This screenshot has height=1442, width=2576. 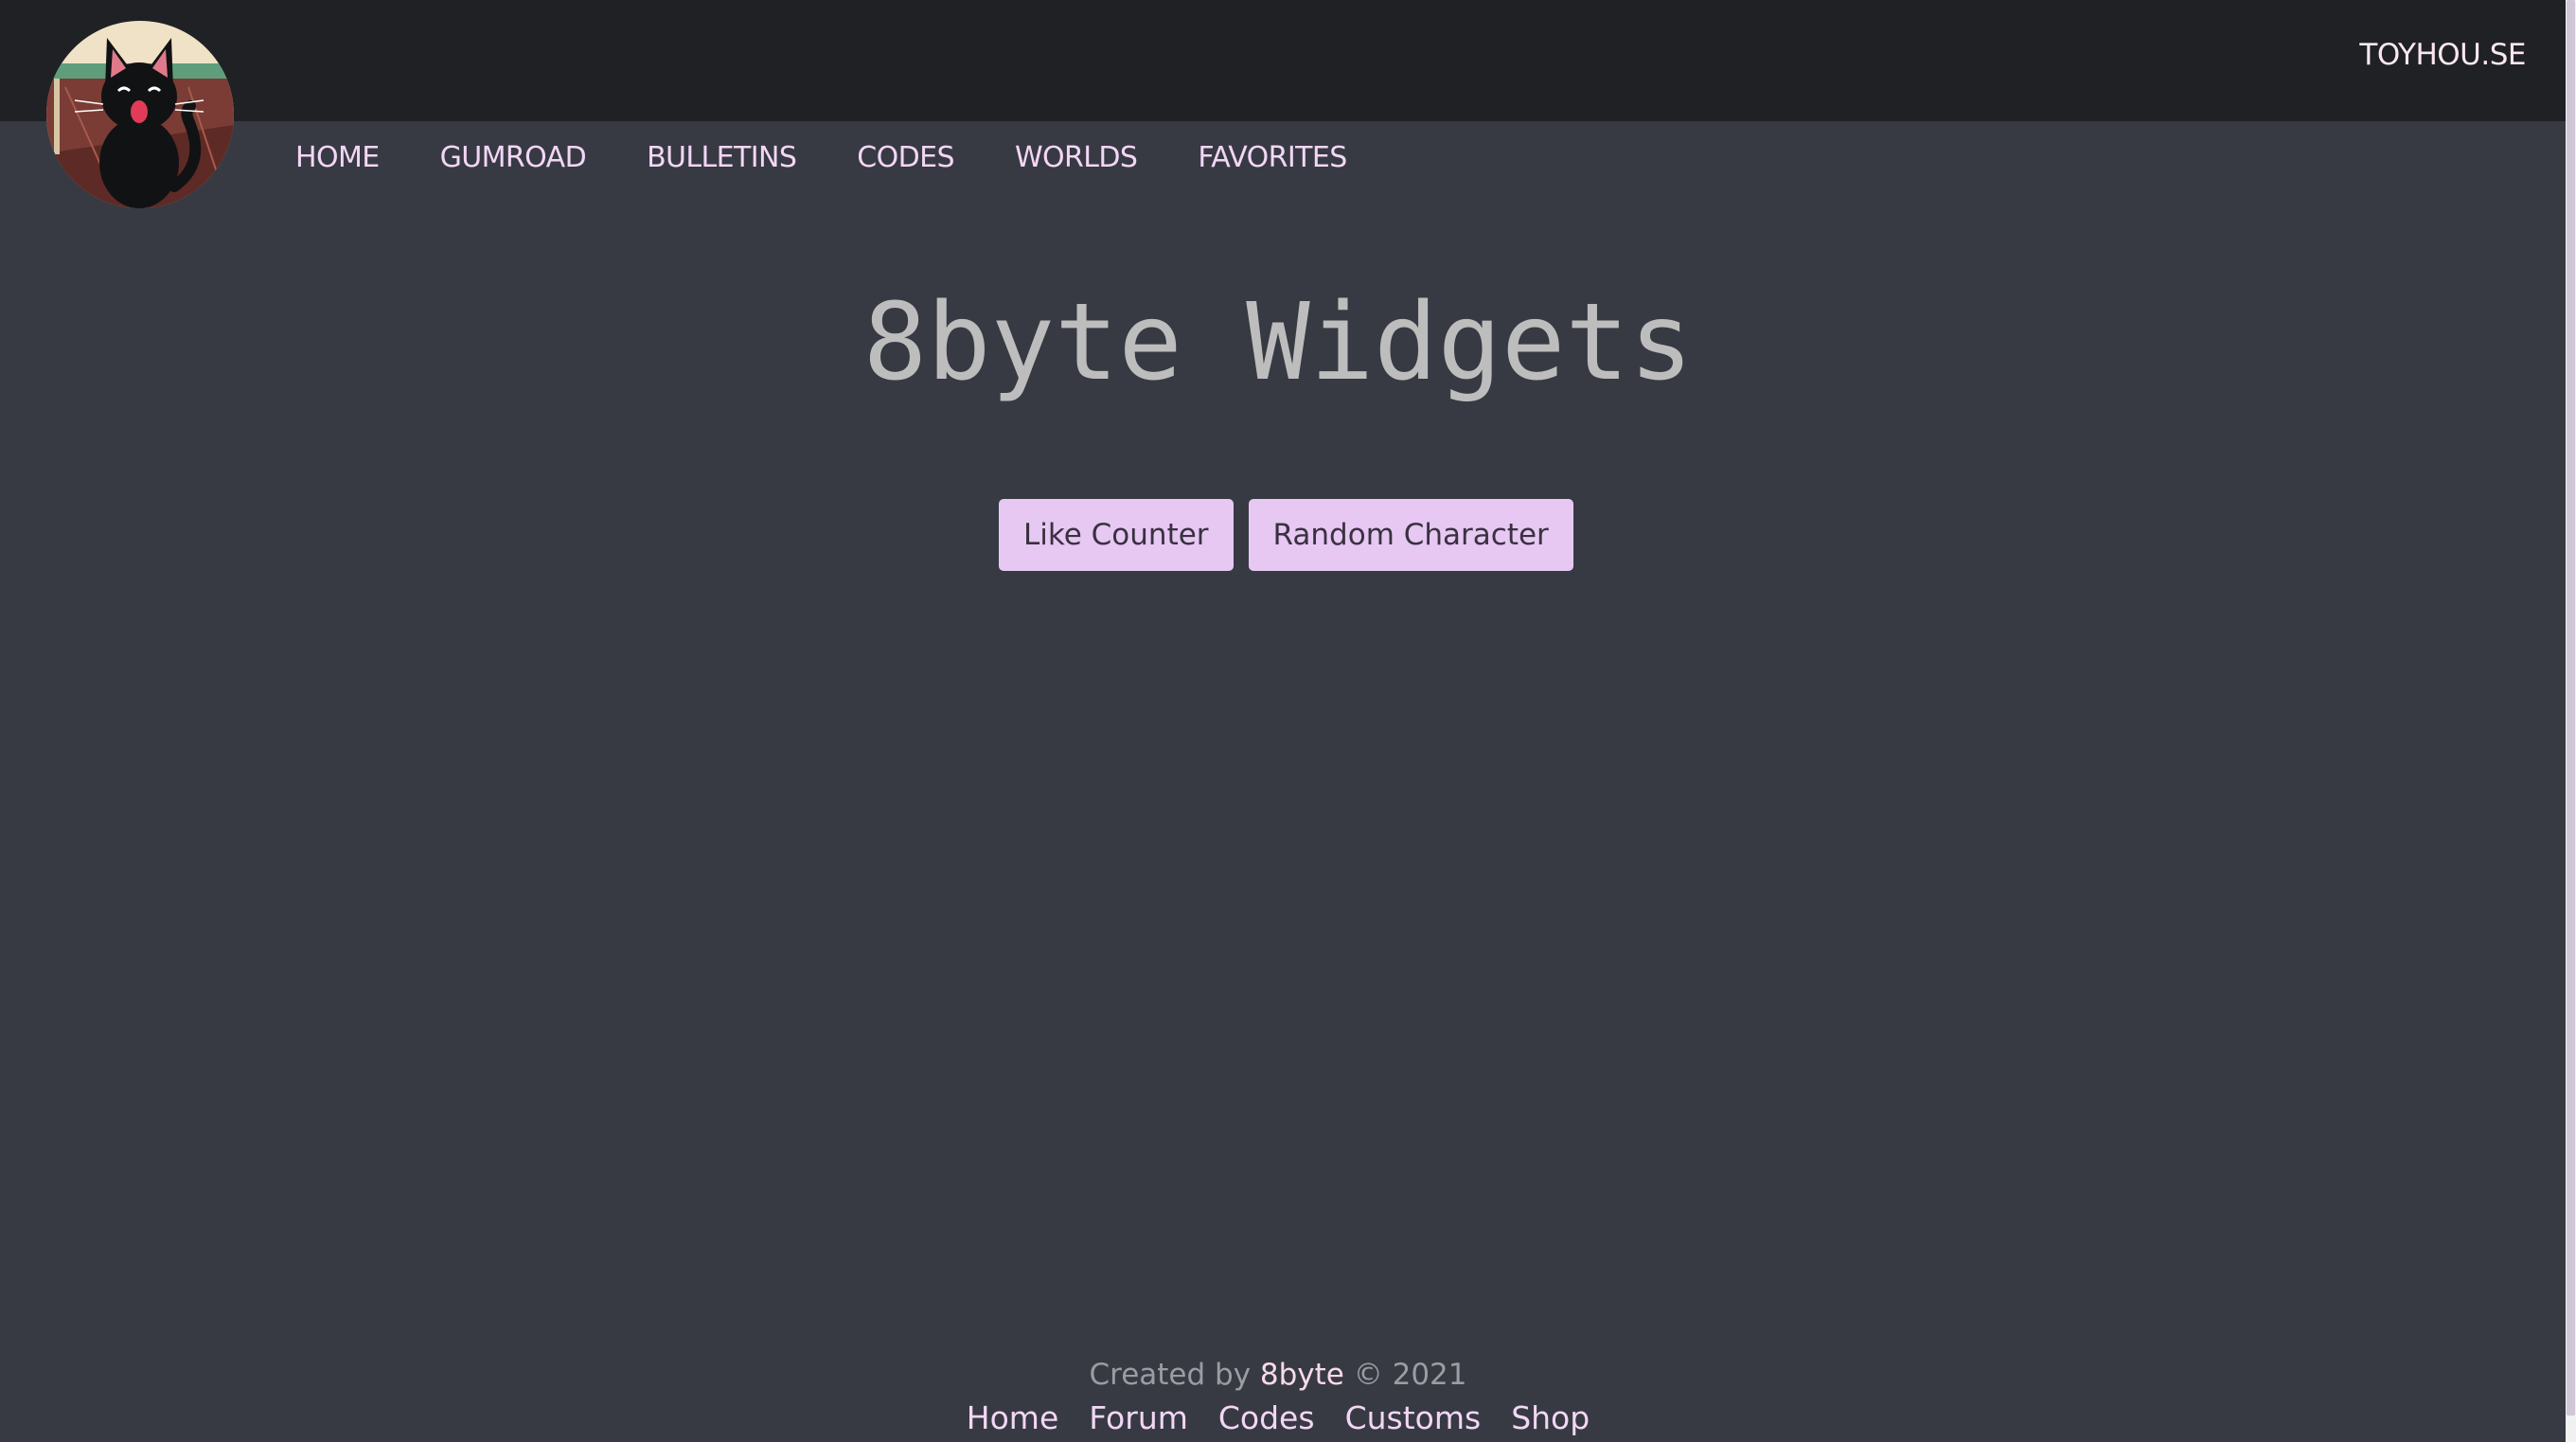 What do you see at coordinates (1267, 1418) in the screenshot?
I see `footer-link-codes: Codes` at bounding box center [1267, 1418].